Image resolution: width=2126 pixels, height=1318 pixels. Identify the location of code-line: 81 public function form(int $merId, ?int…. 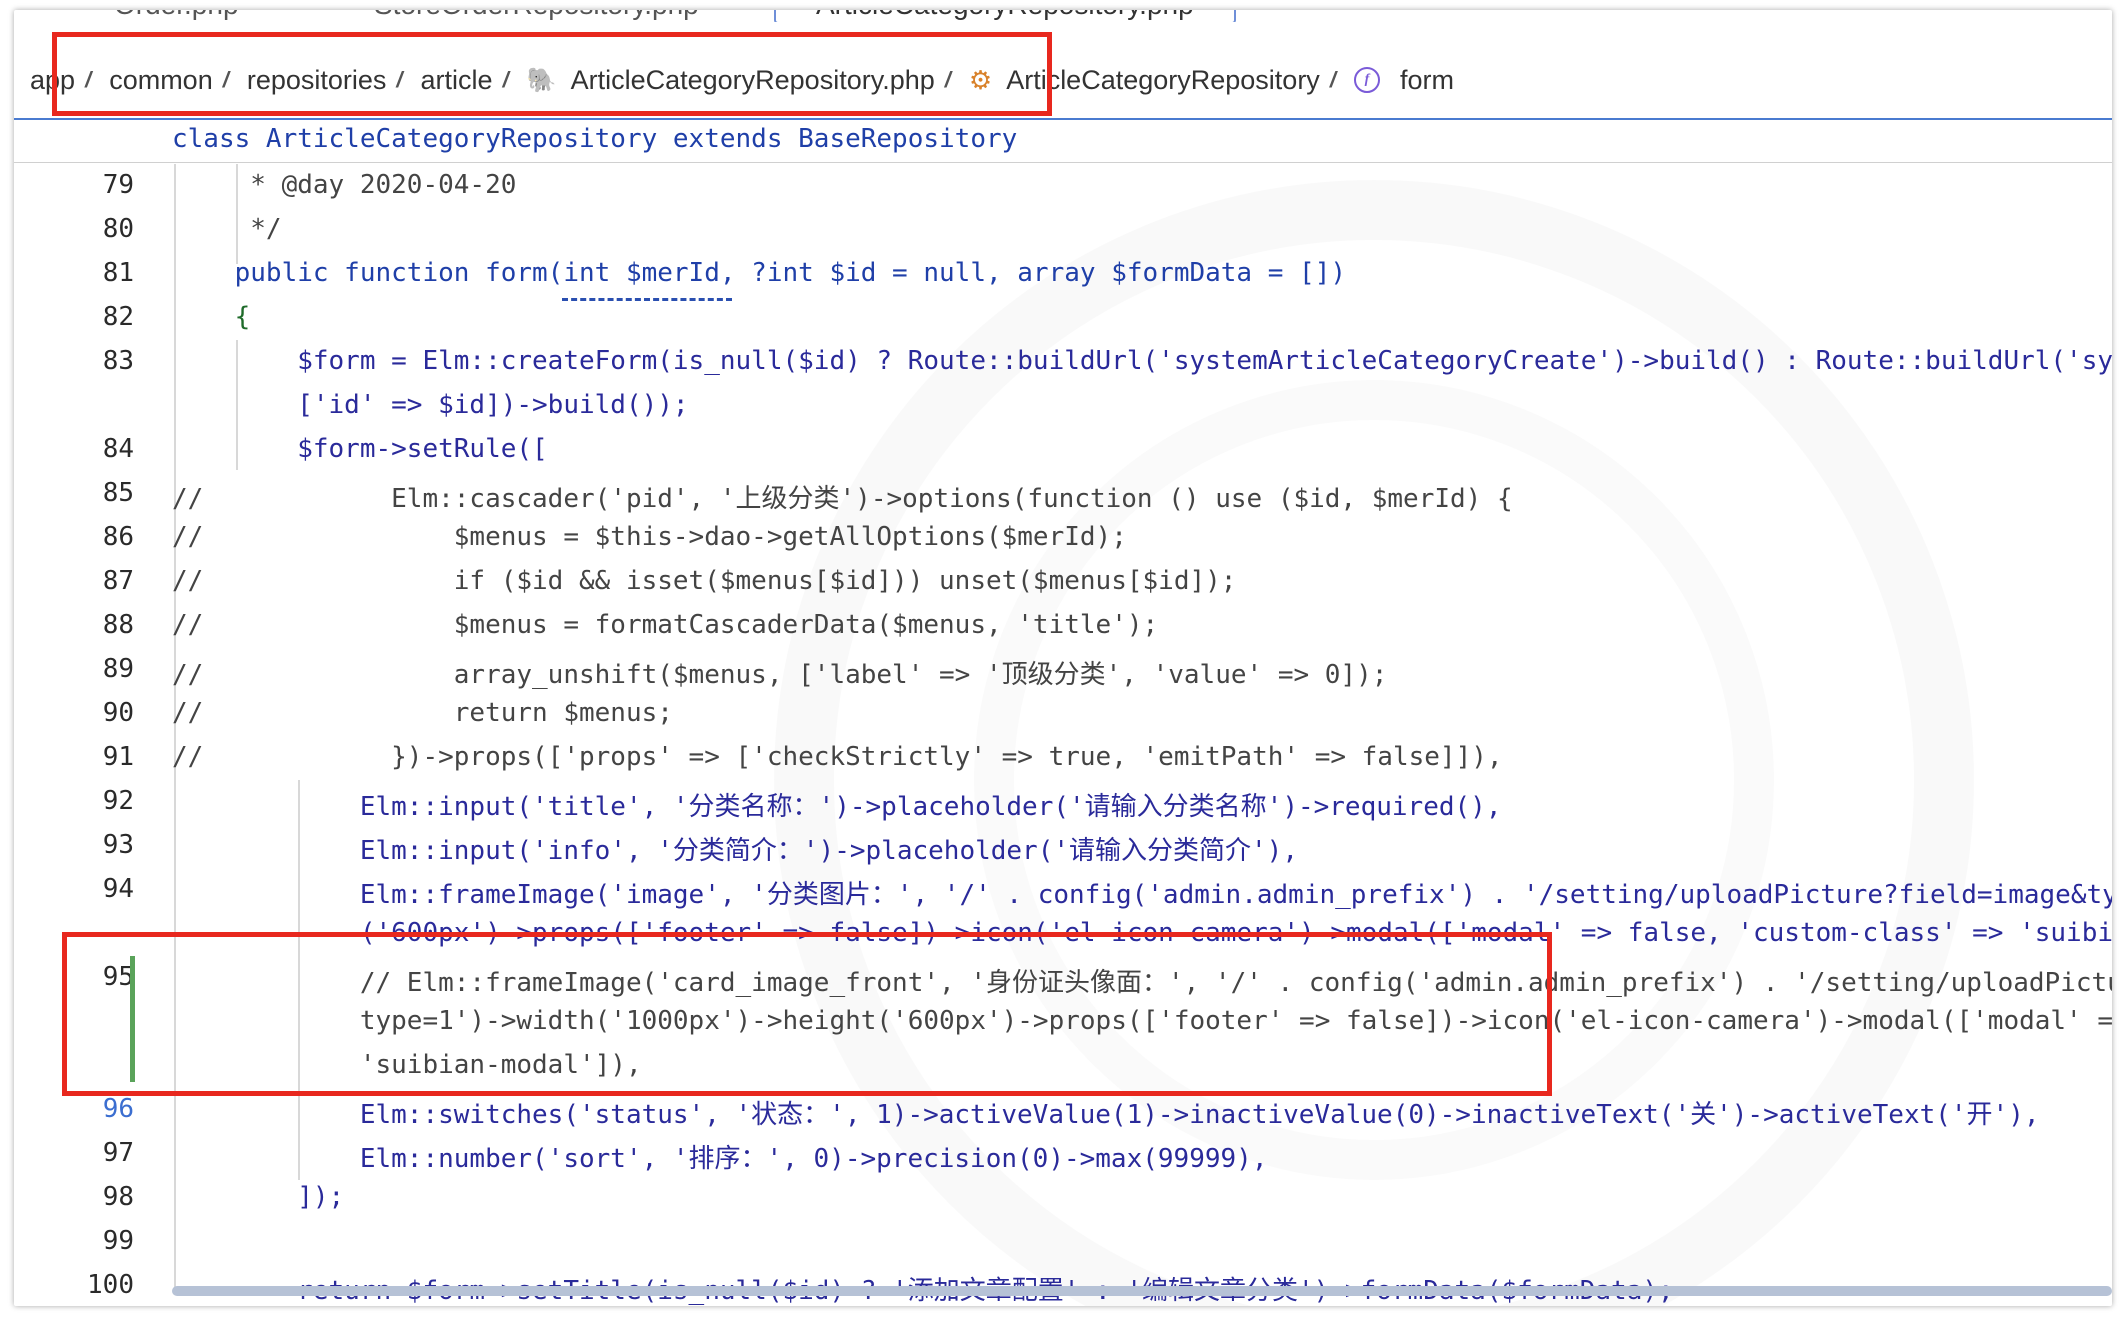
(1063, 274).